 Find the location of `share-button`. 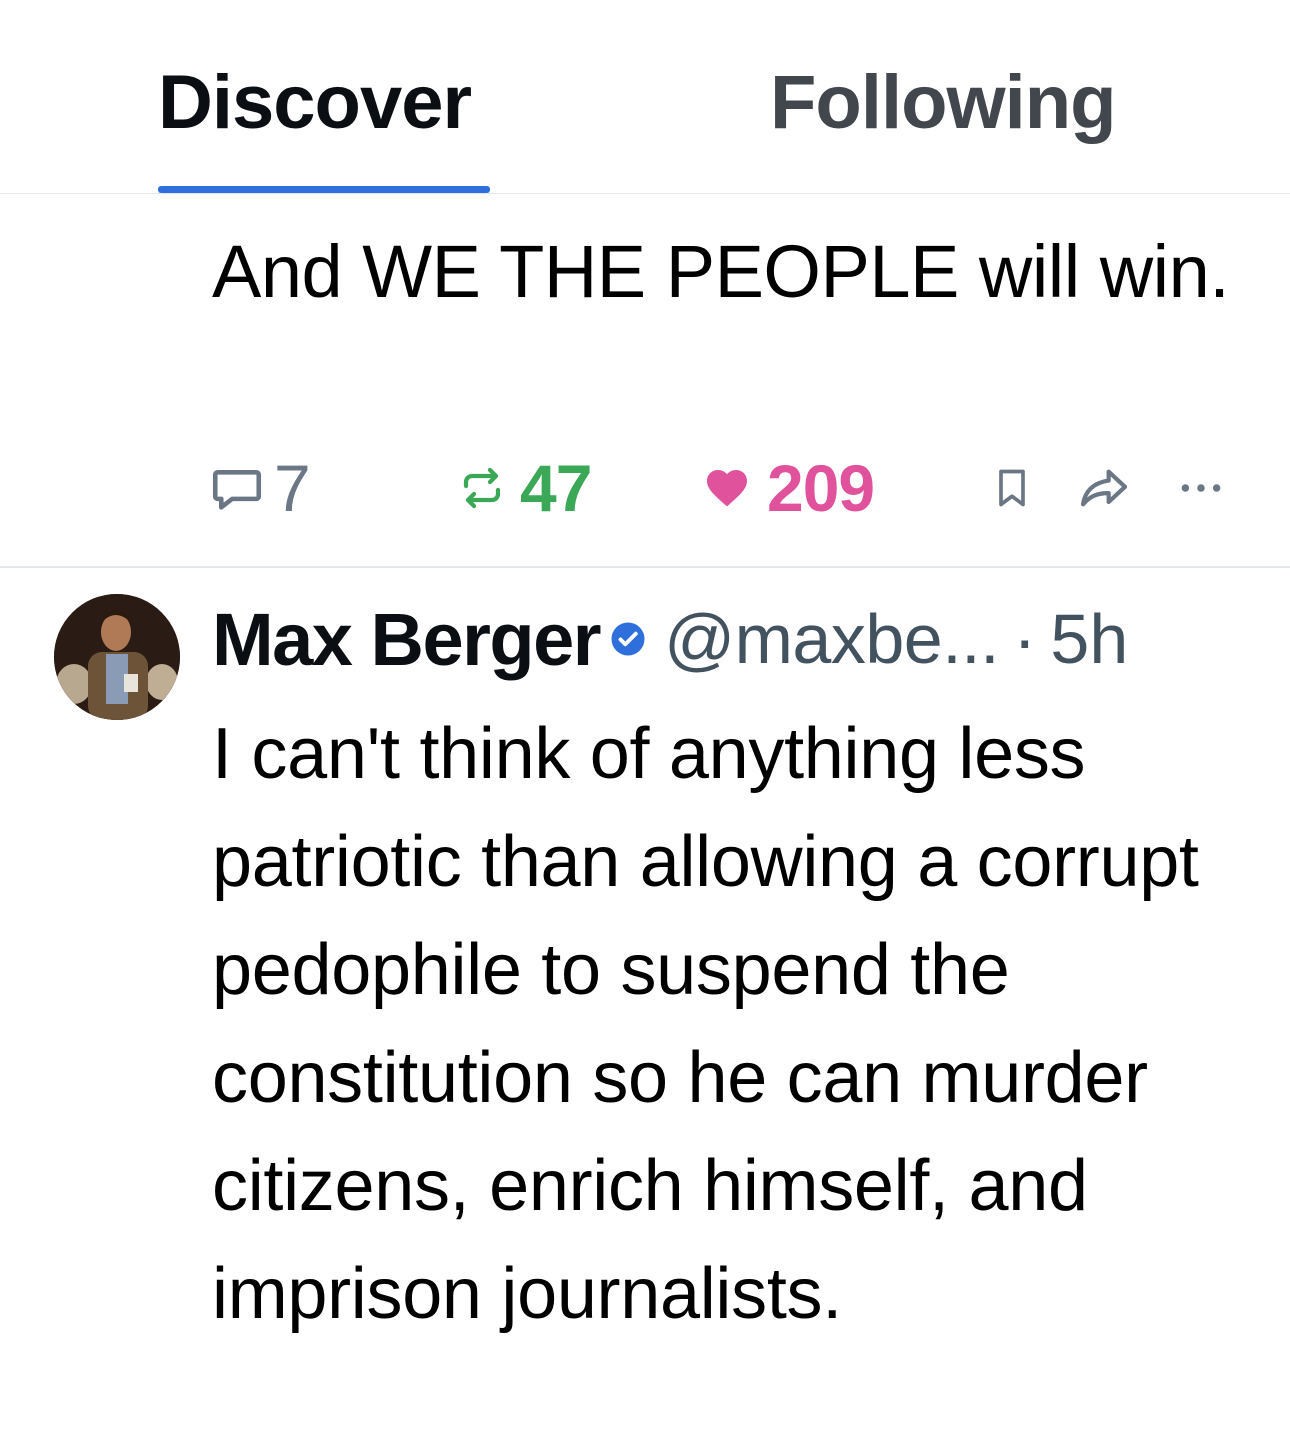

share-button is located at coordinates (1104, 488).